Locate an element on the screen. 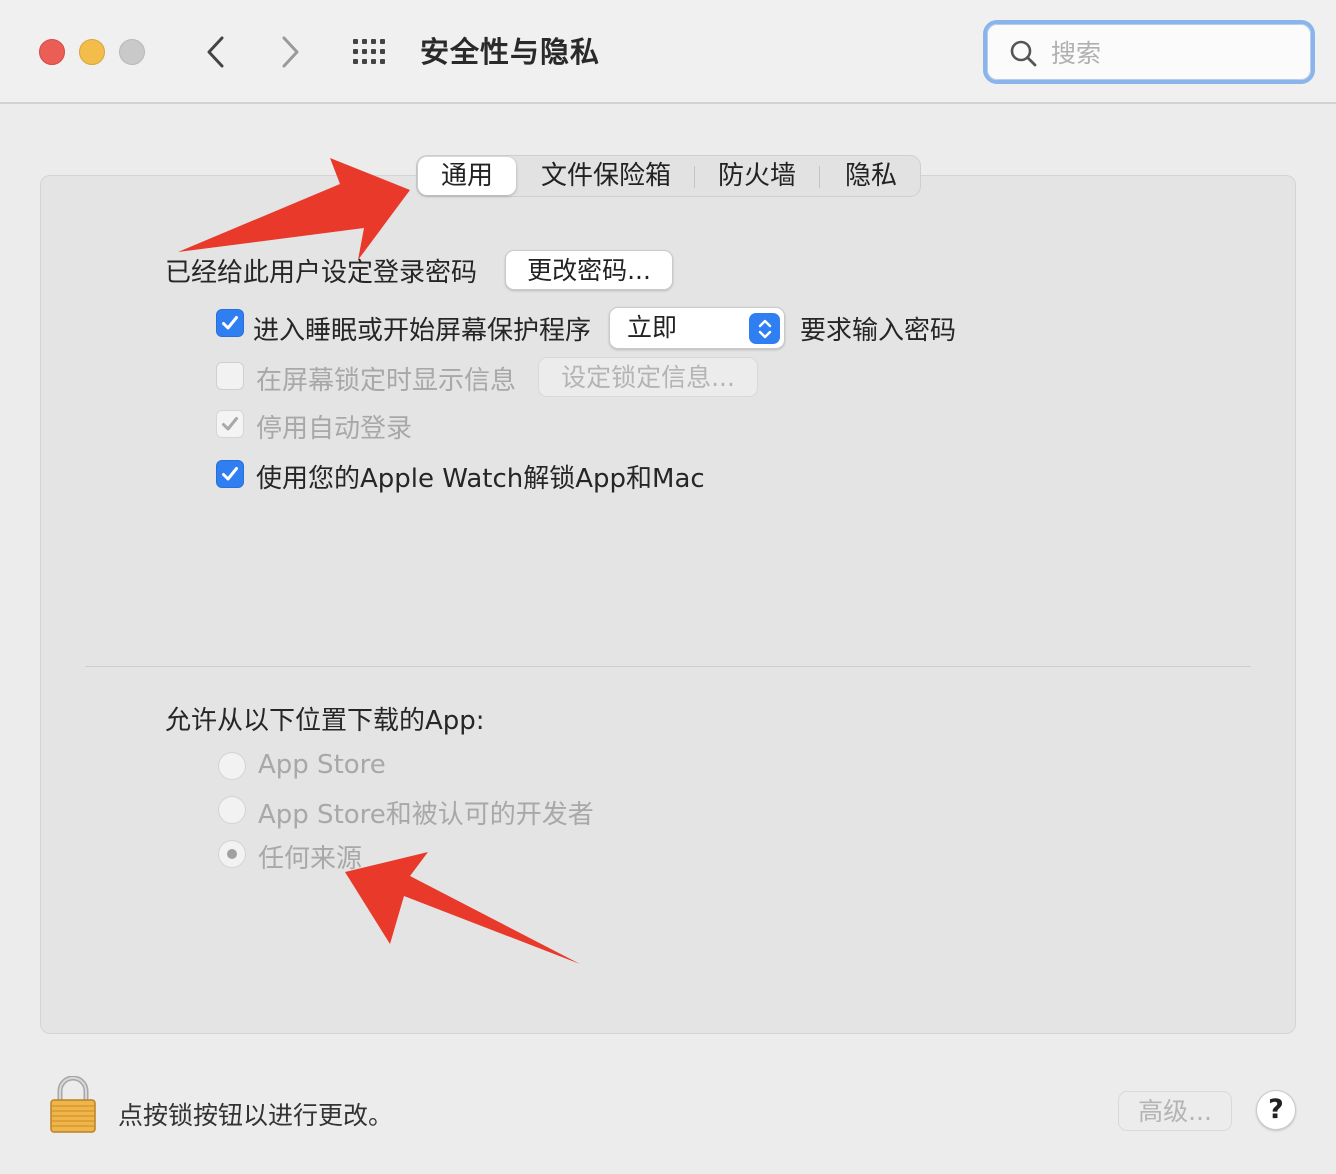 Image resolution: width=1336 pixels, height=1174 pixels. require-password-checkbox is located at coordinates (230, 323).